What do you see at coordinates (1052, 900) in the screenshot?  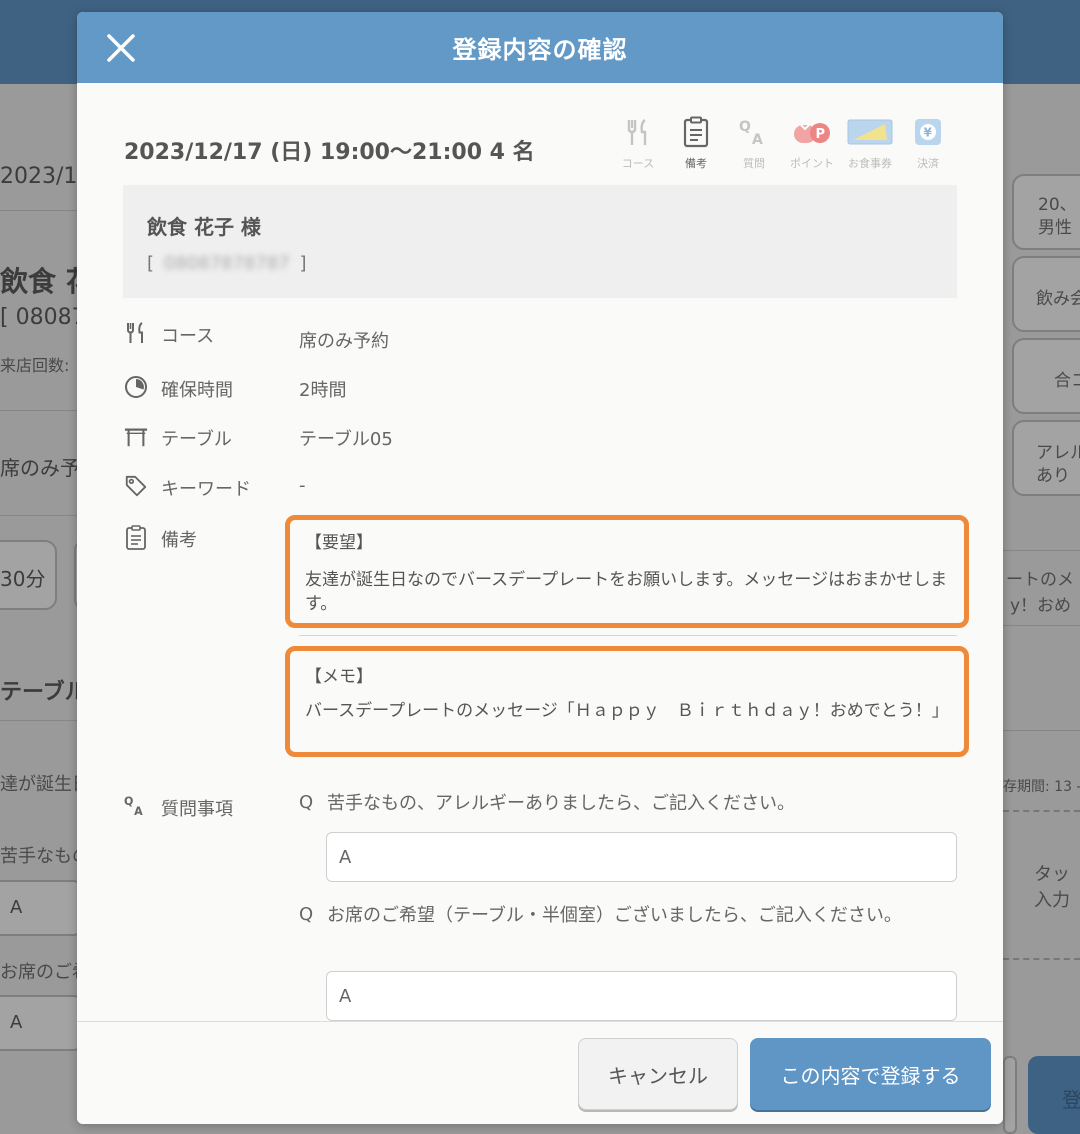 I see `bg-tap-input-2: 入力` at bounding box center [1052, 900].